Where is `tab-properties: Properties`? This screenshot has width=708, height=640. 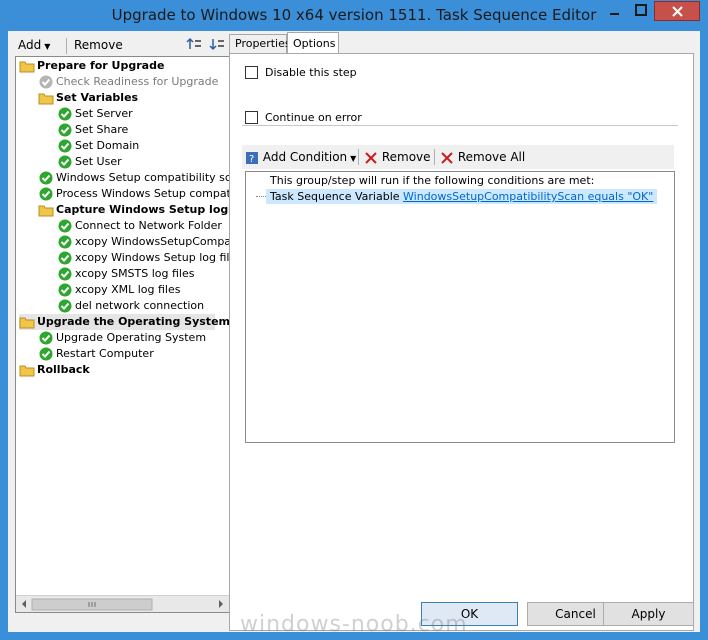 tab-properties: Properties is located at coordinates (260, 44).